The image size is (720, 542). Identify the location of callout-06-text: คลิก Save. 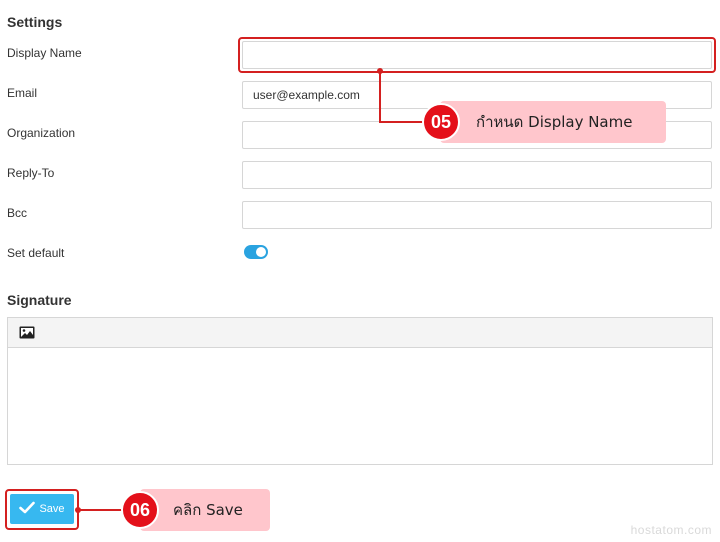
(208, 510).